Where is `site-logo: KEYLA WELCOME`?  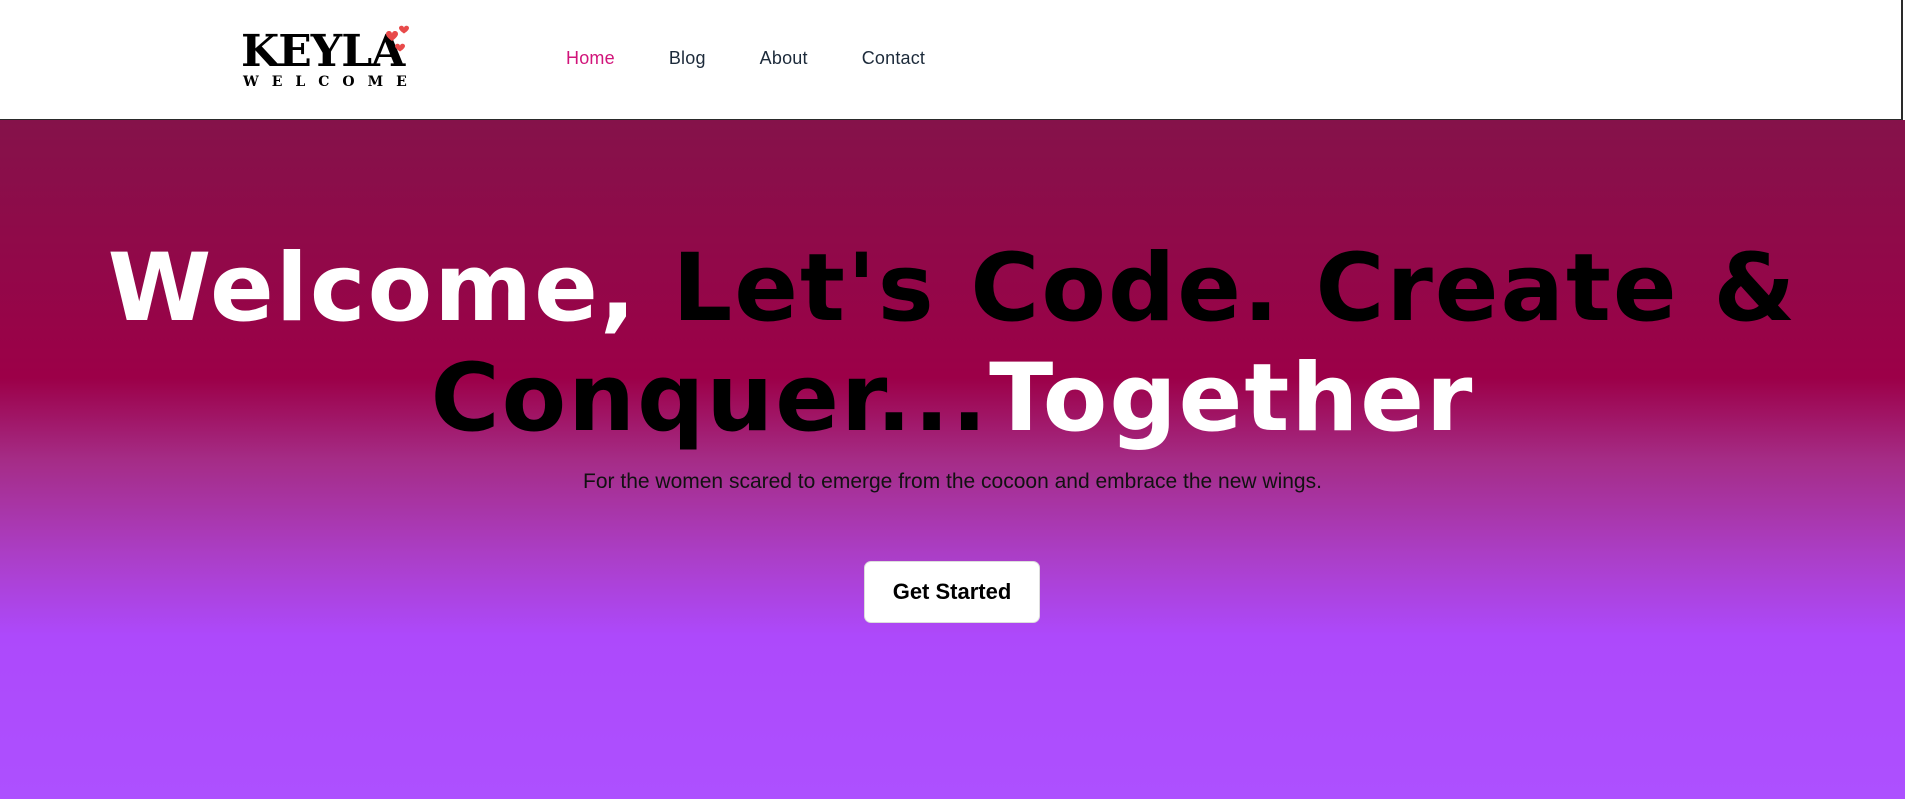 site-logo: KEYLA WELCOME is located at coordinates (331, 58).